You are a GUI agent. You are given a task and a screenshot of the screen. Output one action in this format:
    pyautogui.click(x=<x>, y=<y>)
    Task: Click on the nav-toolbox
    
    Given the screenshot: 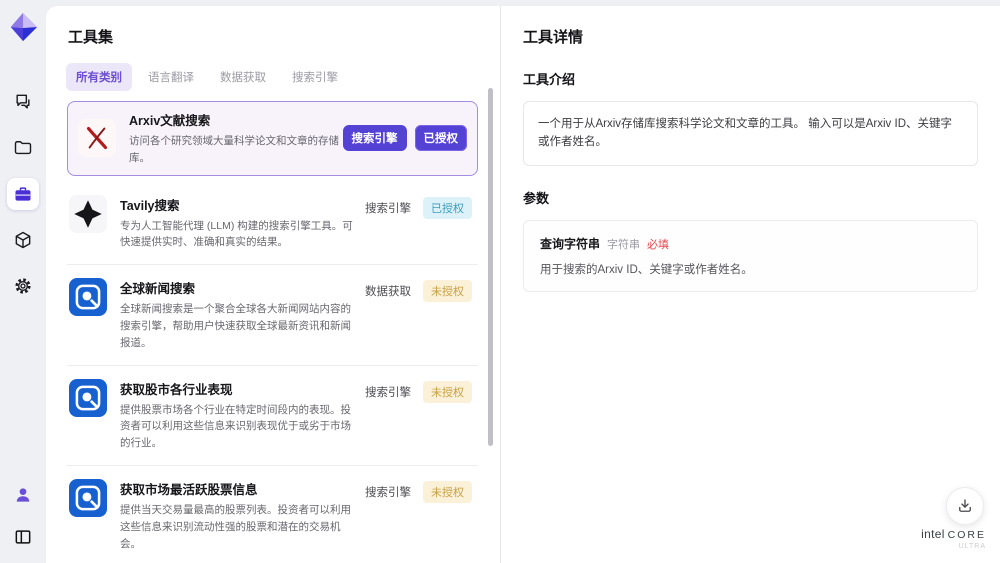 What is the action you would take?
    pyautogui.click(x=23, y=194)
    